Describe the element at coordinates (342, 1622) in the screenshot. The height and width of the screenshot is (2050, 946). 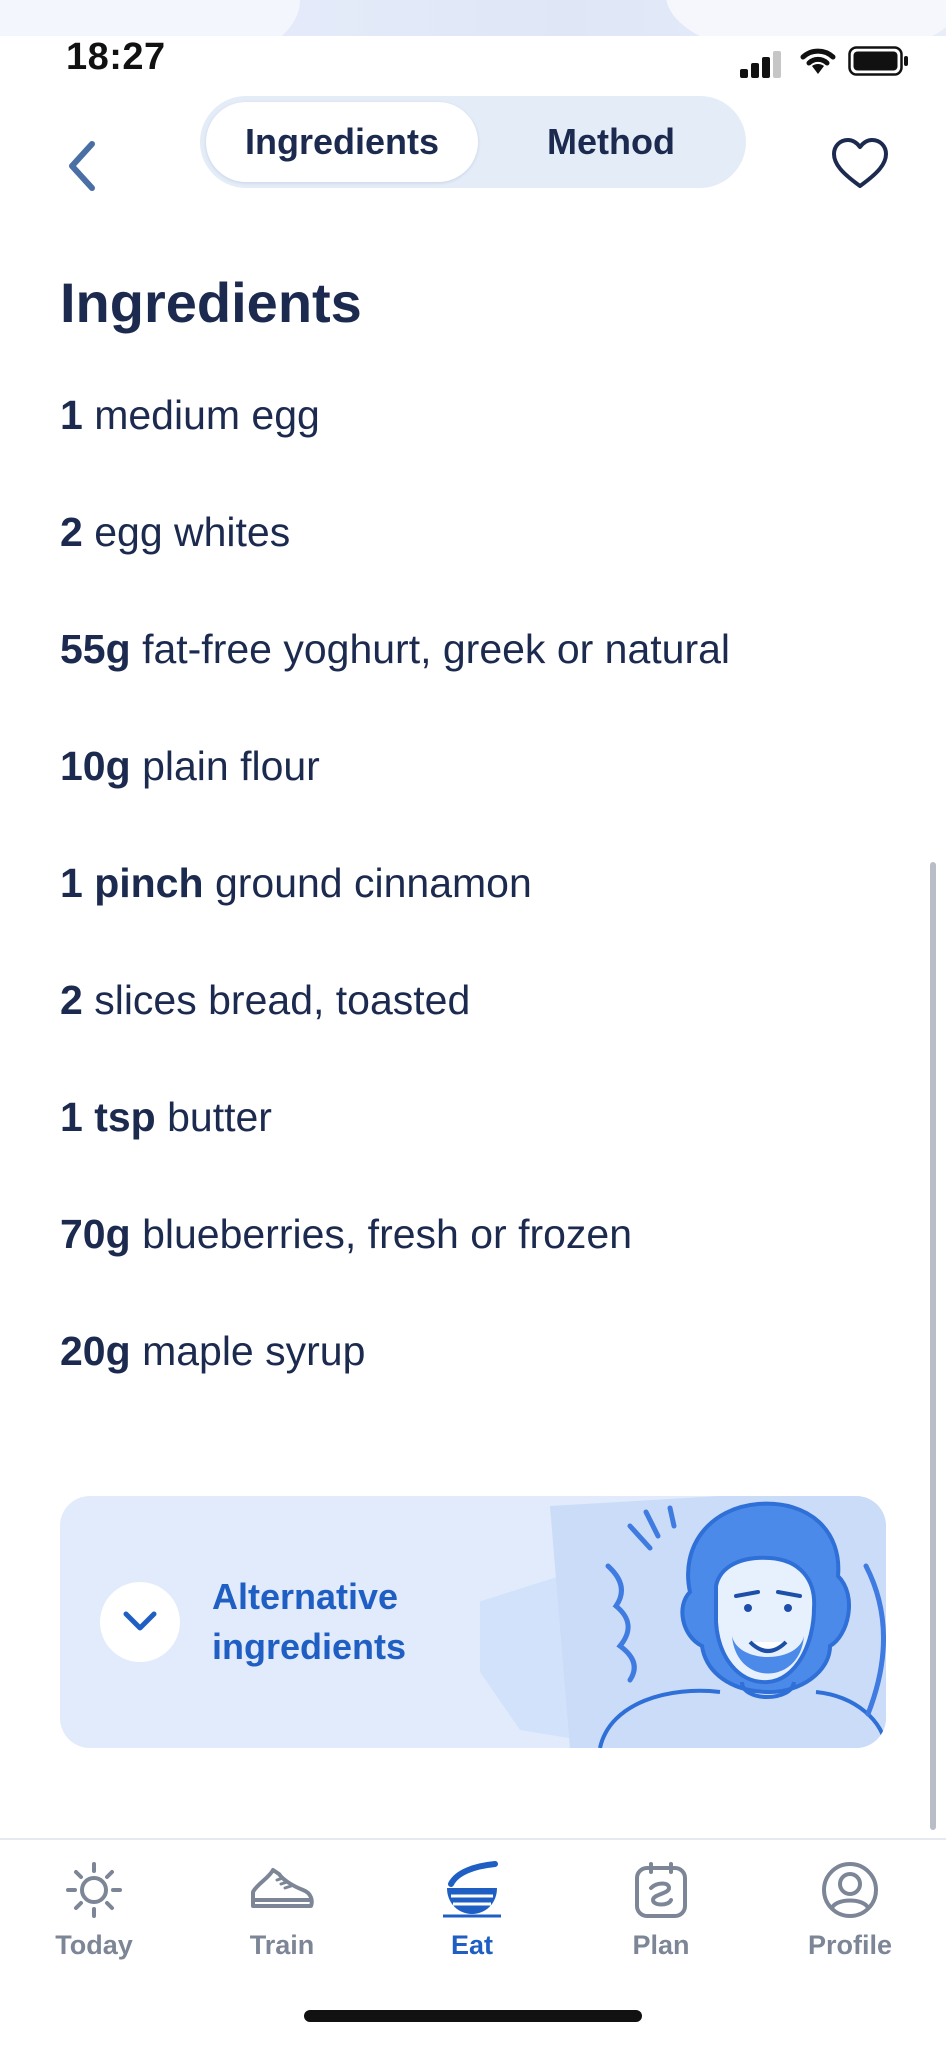
I see `alternative-ingredients-label: Alternative ingredients` at that location.